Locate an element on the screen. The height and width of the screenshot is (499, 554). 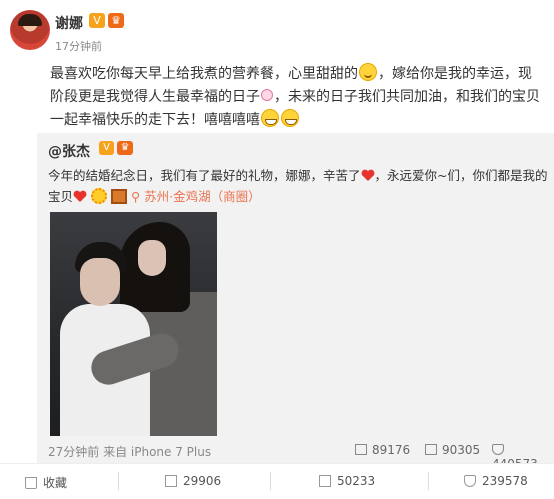
favorite-button: 收藏 is located at coordinates (46, 482).